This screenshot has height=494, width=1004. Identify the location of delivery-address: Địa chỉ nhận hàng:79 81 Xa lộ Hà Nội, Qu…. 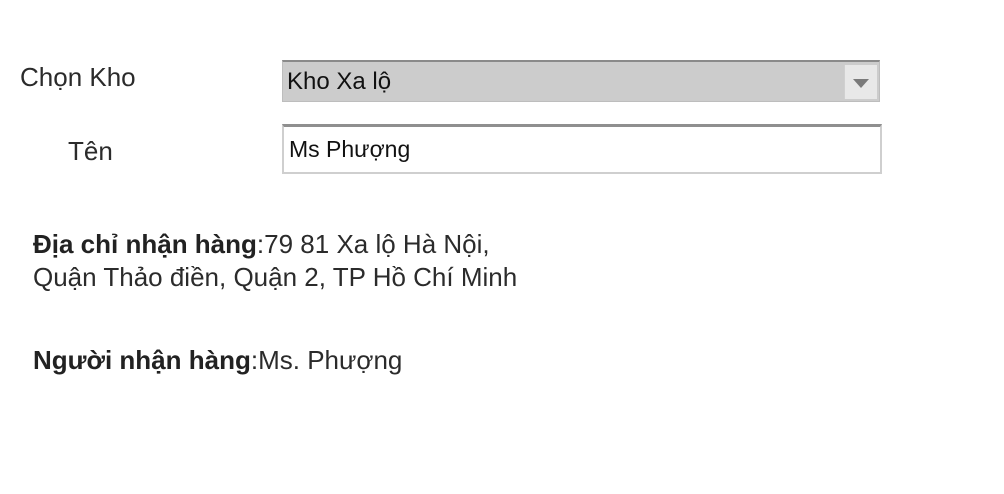
(283, 261).